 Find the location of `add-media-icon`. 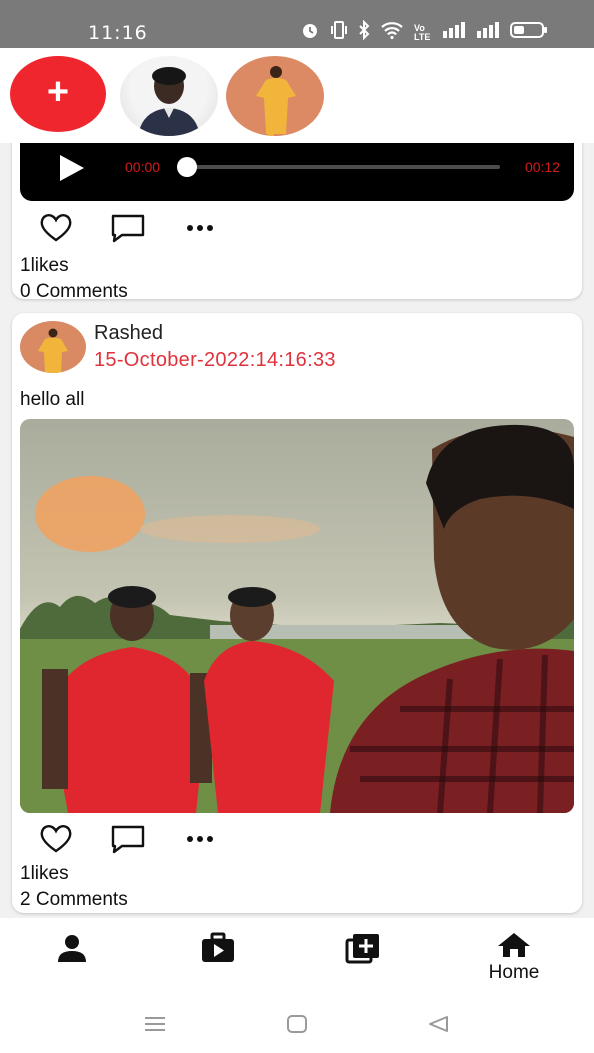

add-media-icon is located at coordinates (362, 949).